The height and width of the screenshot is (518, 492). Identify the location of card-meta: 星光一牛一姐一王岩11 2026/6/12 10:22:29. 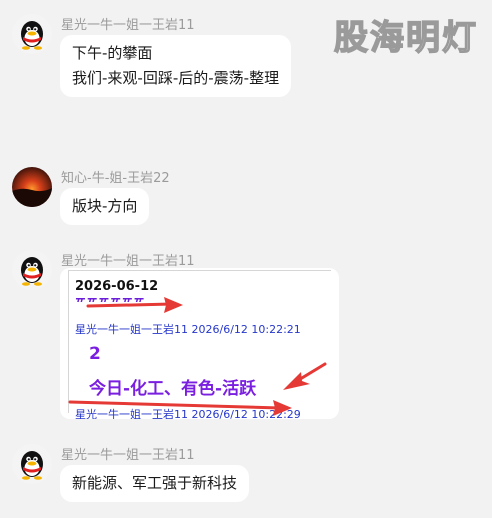
(188, 413).